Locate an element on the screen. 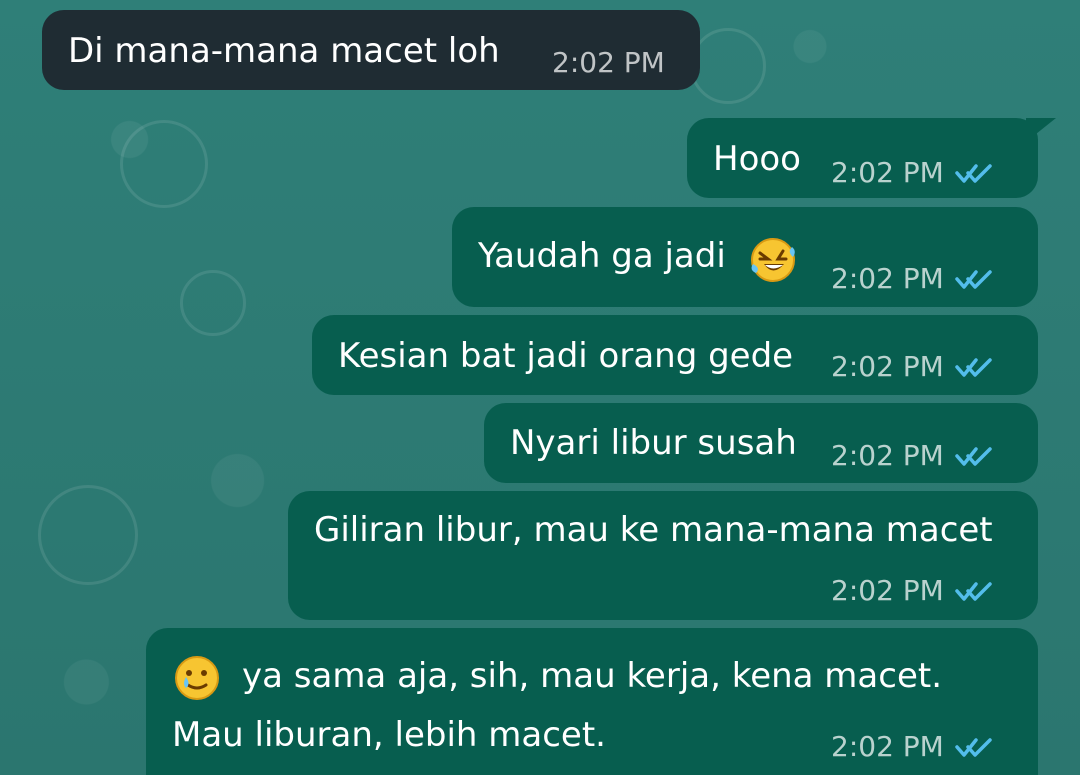  message-text-line-1: ya sama aja, sih, mau kerja, kena macet. is located at coordinates (592, 676).